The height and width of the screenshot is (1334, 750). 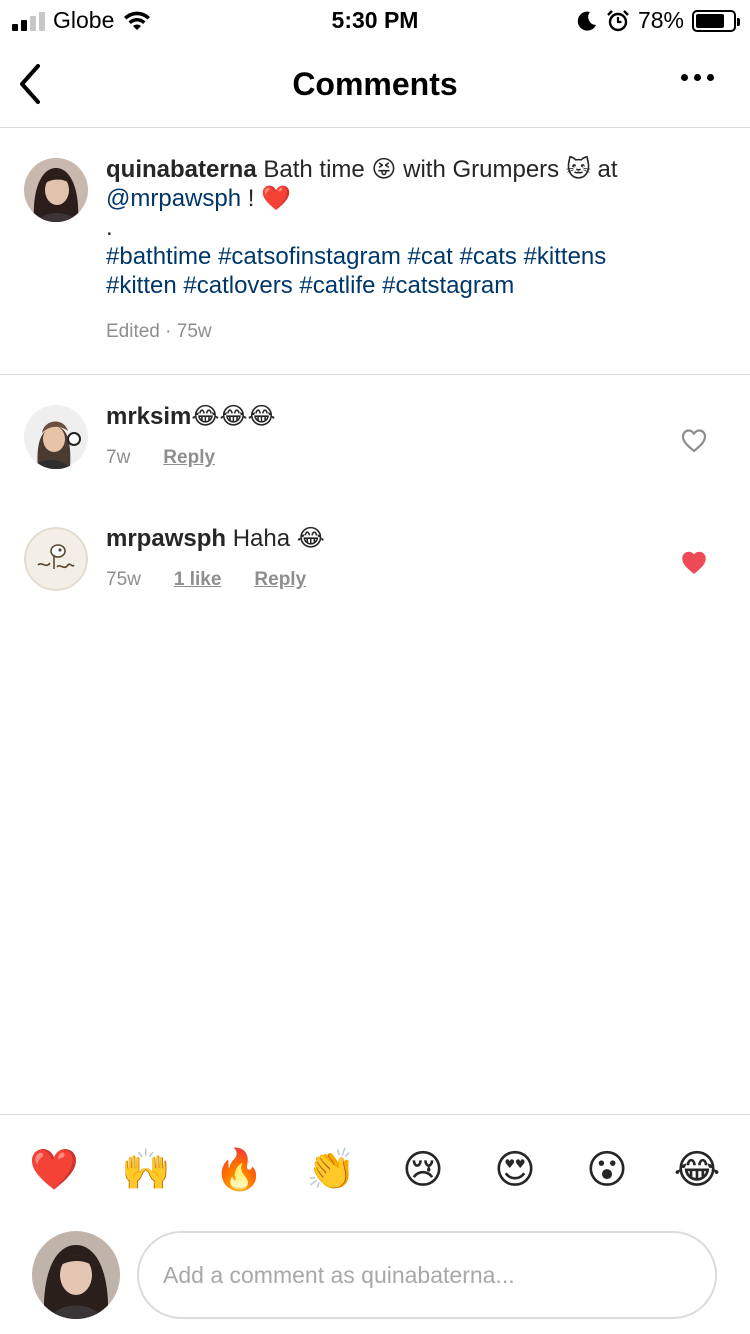 I want to click on comment-meta: 75w 1 like Reply, so click(x=206, y=580).